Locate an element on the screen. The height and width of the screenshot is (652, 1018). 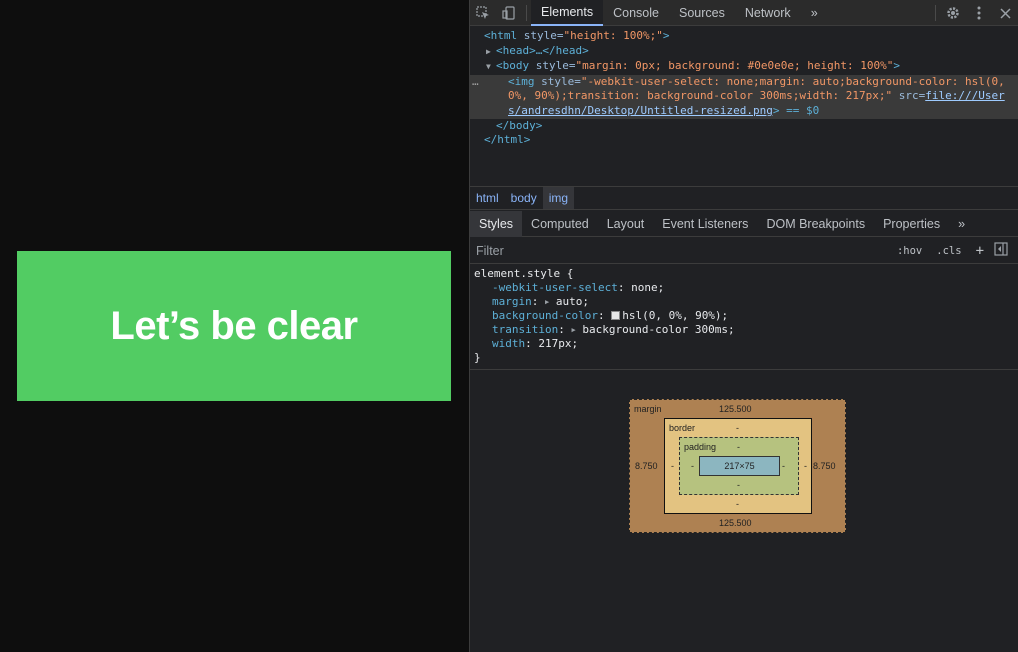
margin-left-value: 8.750 is located at coordinates (646, 466).